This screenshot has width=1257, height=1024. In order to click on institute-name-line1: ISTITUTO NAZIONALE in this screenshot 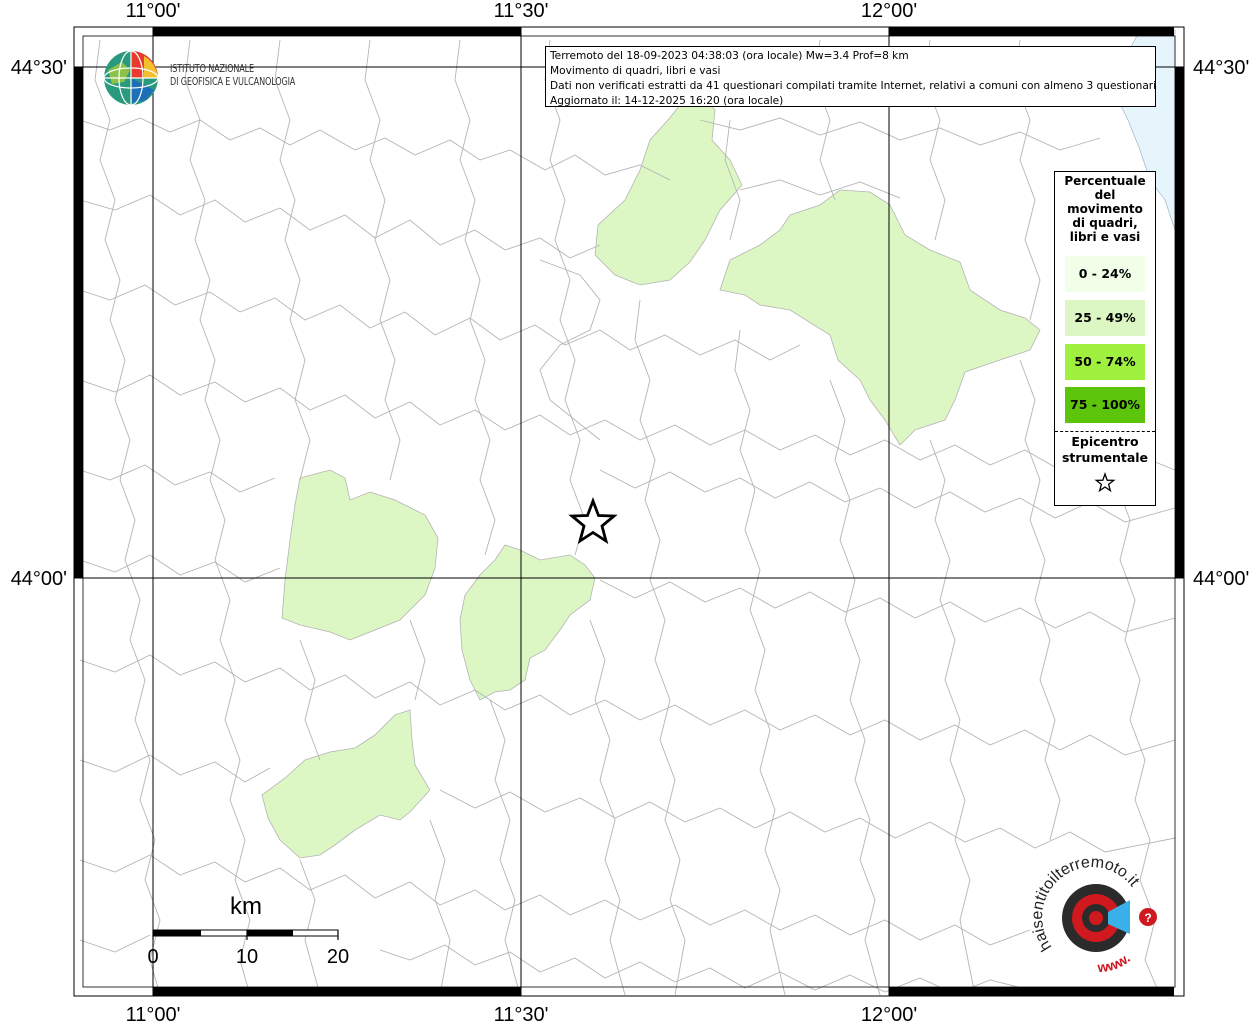, I will do `click(212, 68)`.